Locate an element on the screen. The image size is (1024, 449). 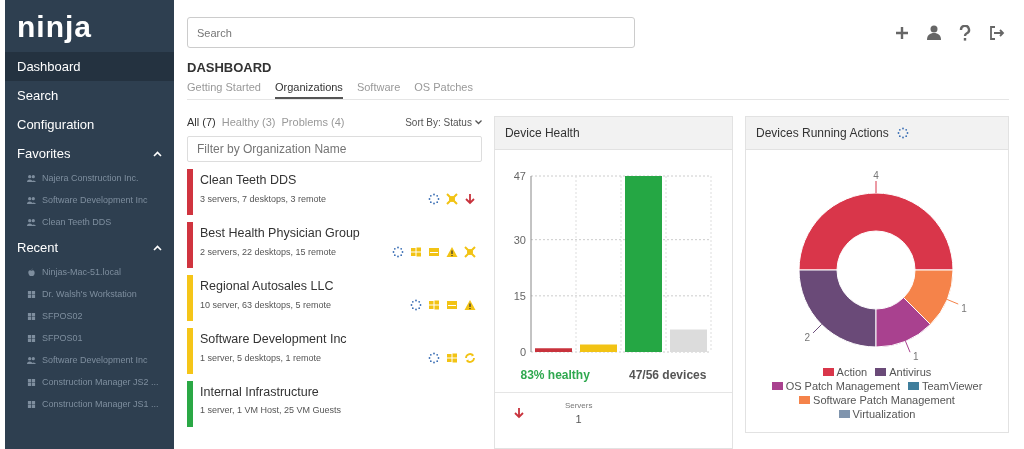
plus-icon is located at coordinates (902, 32).